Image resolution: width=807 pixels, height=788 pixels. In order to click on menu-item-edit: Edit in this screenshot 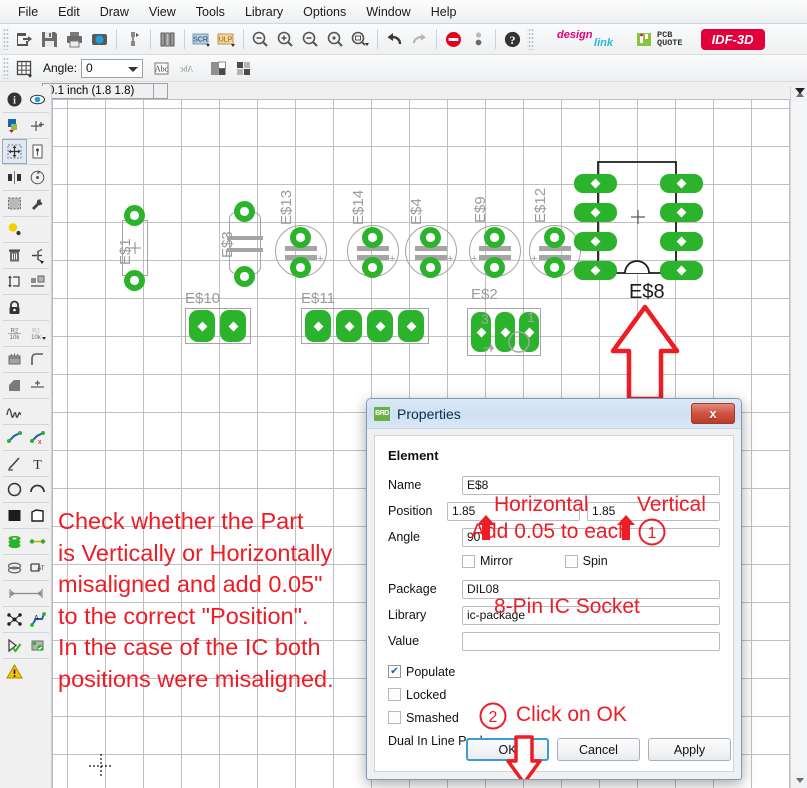, I will do `click(69, 12)`.